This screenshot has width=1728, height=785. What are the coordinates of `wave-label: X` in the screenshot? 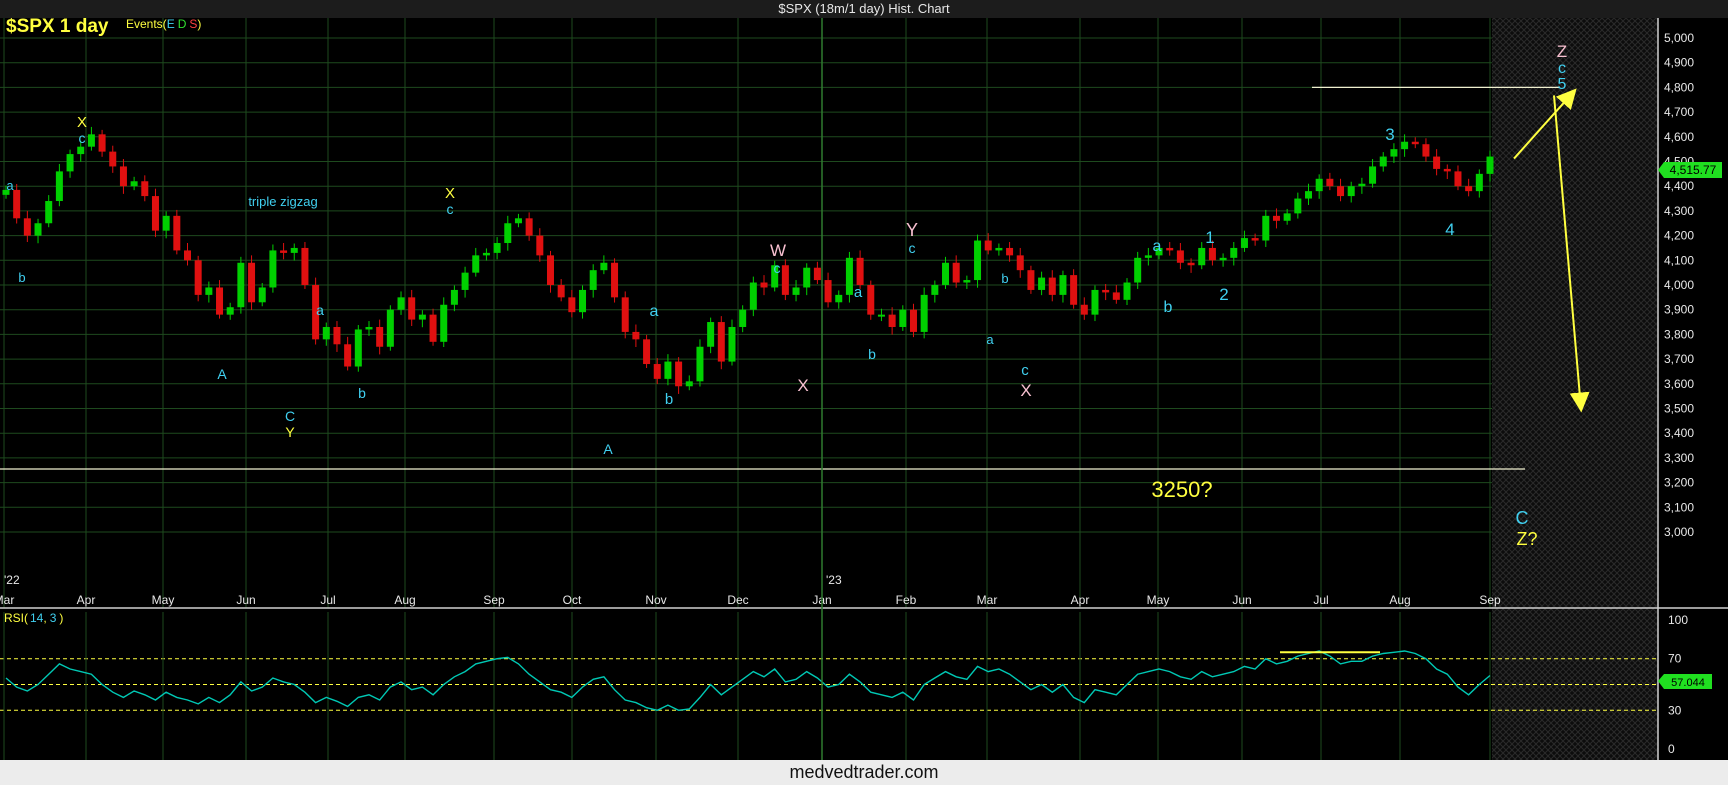 It's located at (450, 193).